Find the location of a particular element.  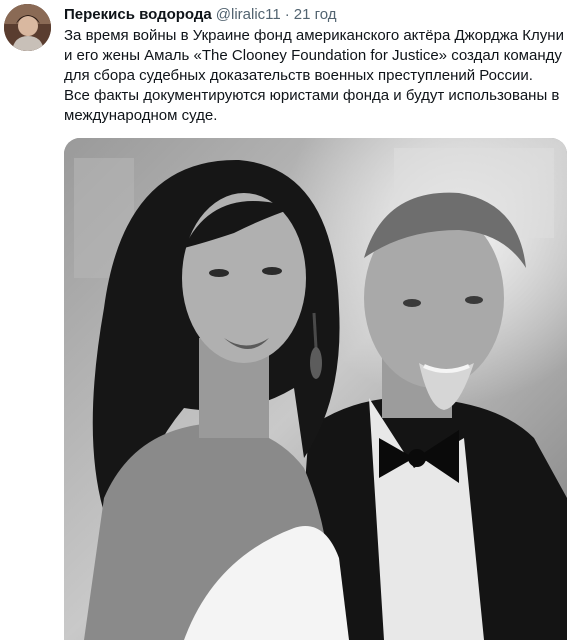

avatar-image is located at coordinates (27, 27).